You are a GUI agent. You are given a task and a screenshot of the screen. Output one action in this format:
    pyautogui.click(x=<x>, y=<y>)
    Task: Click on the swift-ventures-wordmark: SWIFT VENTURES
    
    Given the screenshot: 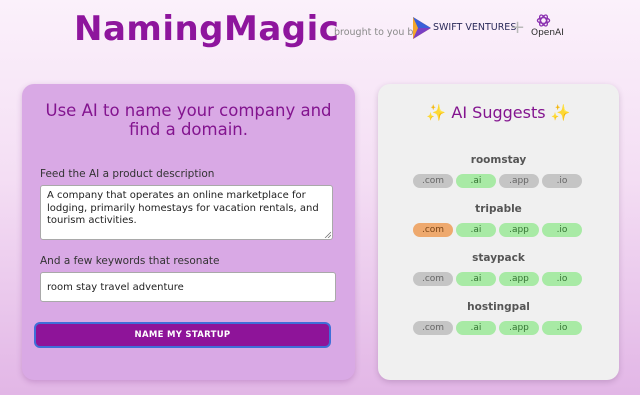 What is the action you would take?
    pyautogui.click(x=475, y=27)
    